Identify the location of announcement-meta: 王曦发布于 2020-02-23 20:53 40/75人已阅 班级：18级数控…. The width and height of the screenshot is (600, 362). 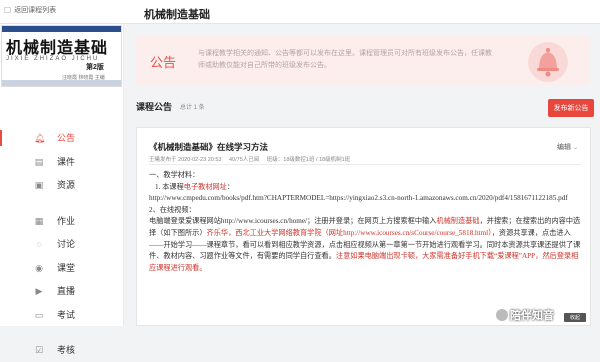
(252, 159).